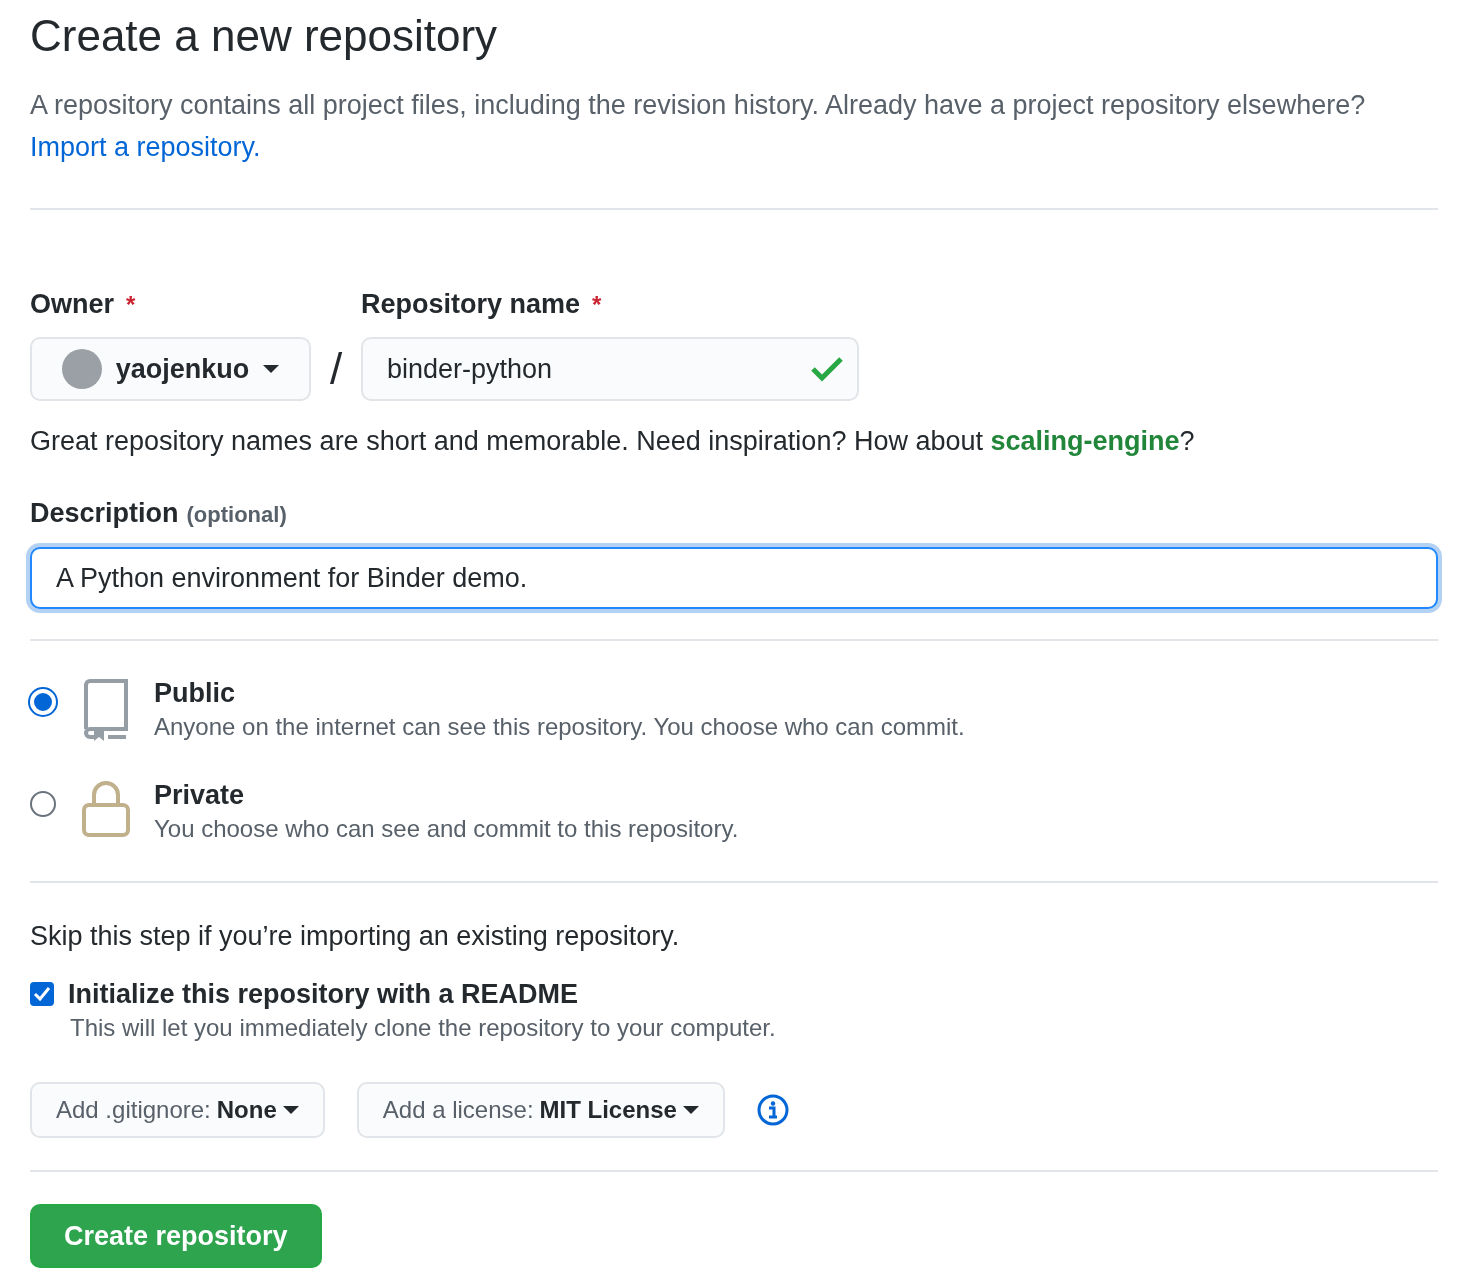 This screenshot has width=1458, height=1276. What do you see at coordinates (470, 369) in the screenshot?
I see `repository-name-value: binder-python` at bounding box center [470, 369].